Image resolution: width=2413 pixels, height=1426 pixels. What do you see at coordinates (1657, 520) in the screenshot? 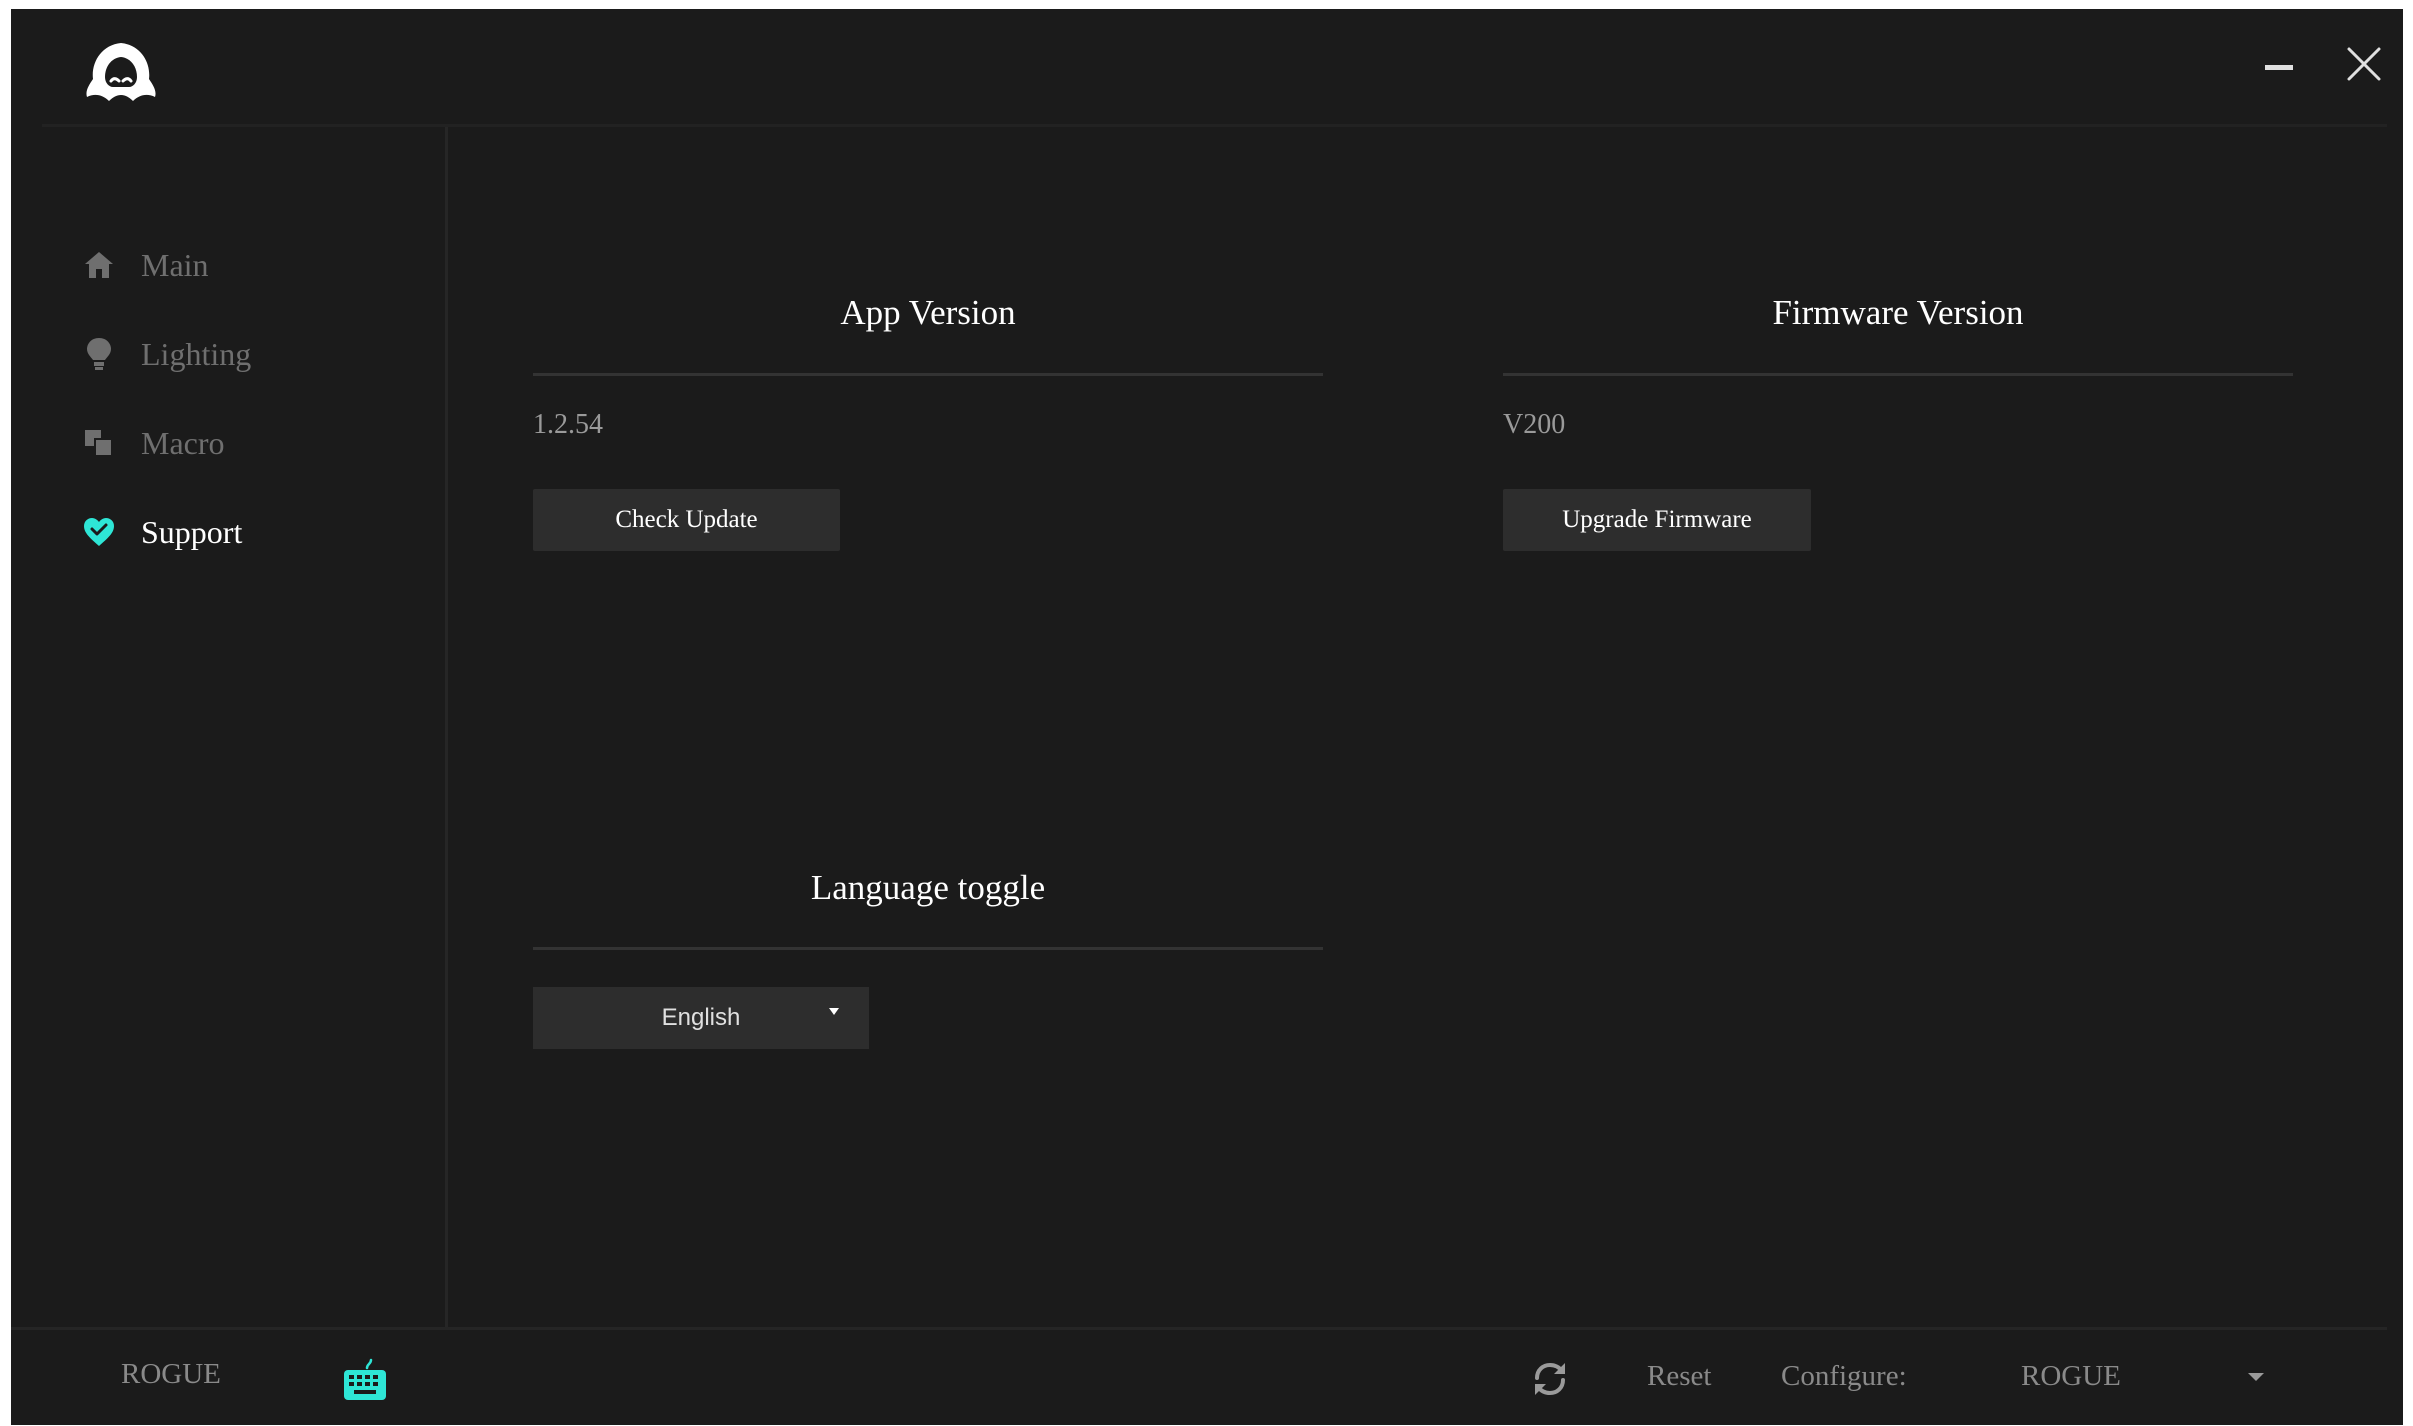
I see `upgrade-firmware-button: Upgrade Firmware` at bounding box center [1657, 520].